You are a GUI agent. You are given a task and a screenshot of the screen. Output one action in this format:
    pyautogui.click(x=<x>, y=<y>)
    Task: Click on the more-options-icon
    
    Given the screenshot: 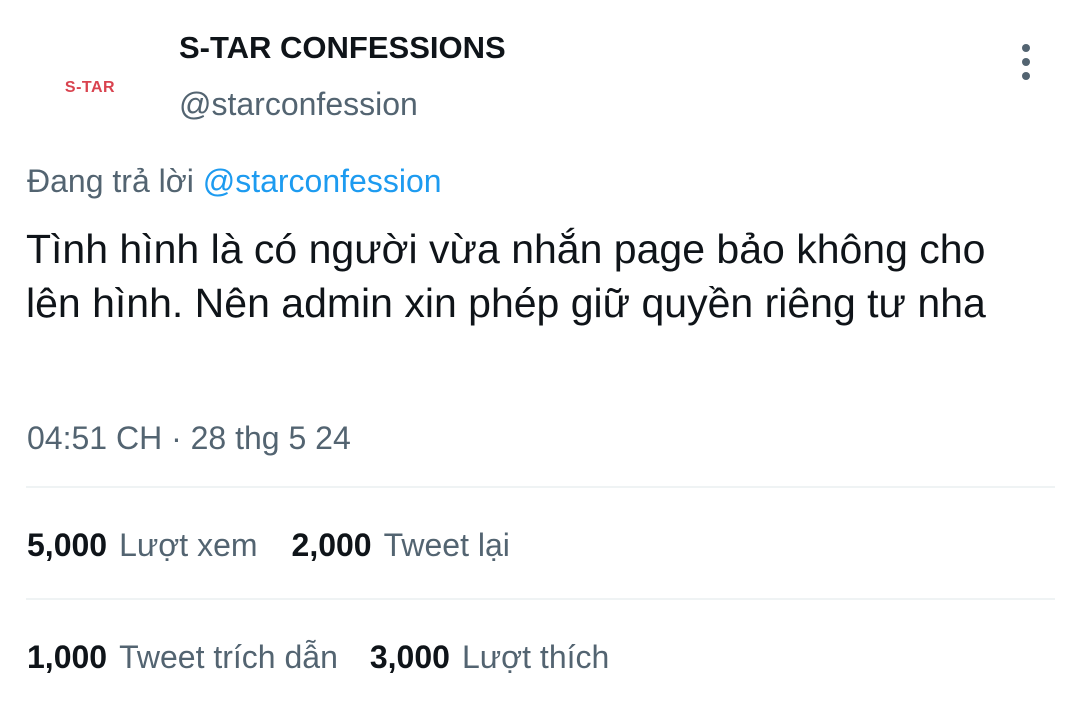 What is the action you would take?
    pyautogui.click(x=1026, y=62)
    